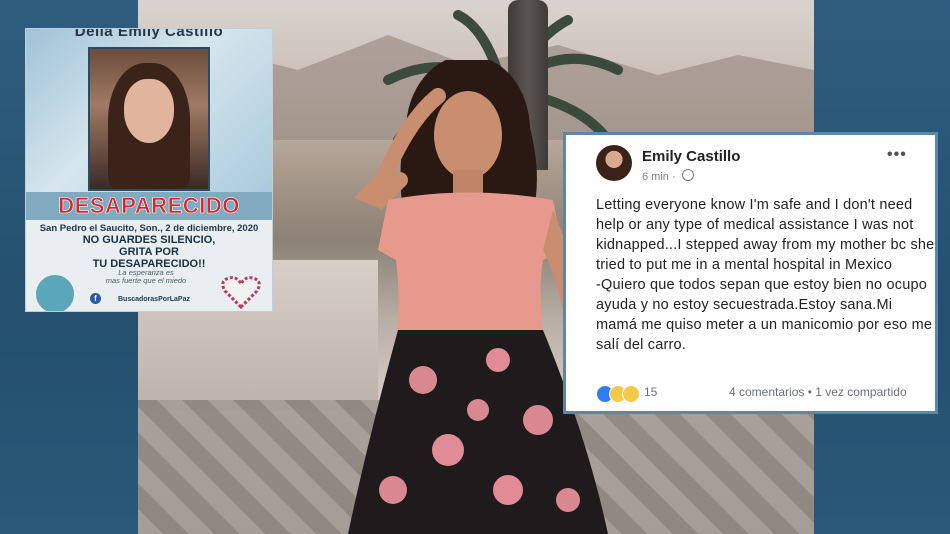  Describe the element at coordinates (897, 155) in the screenshot. I see `more-options-button: •••` at that location.